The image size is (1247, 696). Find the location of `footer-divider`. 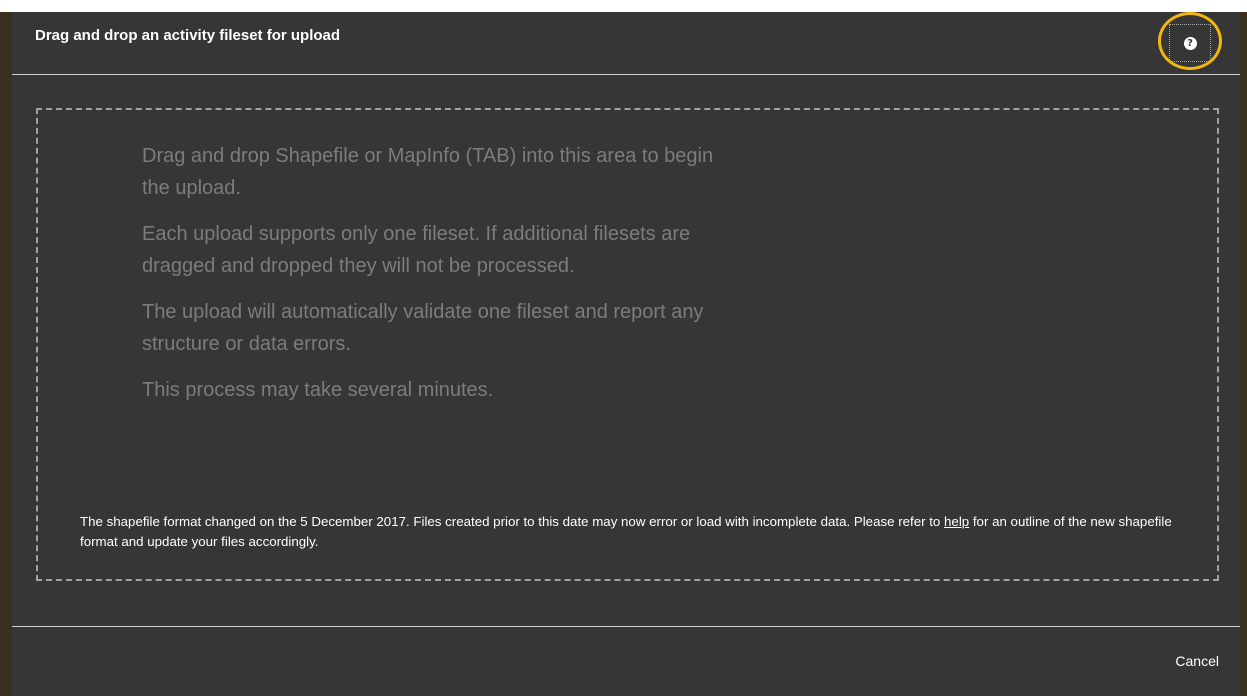

footer-divider is located at coordinates (626, 626).